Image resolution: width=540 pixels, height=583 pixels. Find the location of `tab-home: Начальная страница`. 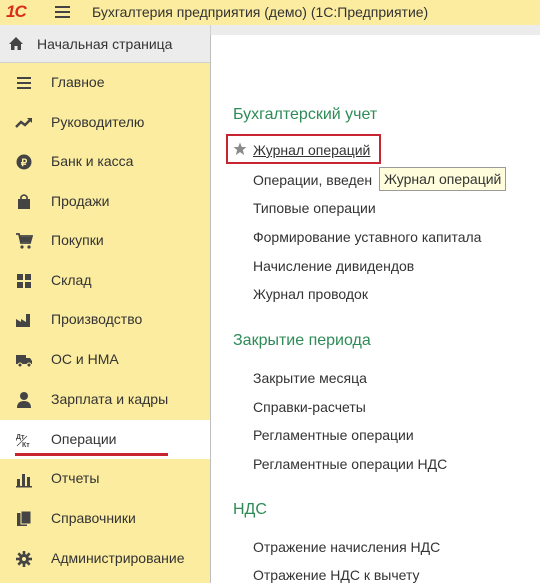

tab-home: Начальная страница is located at coordinates (105, 44).